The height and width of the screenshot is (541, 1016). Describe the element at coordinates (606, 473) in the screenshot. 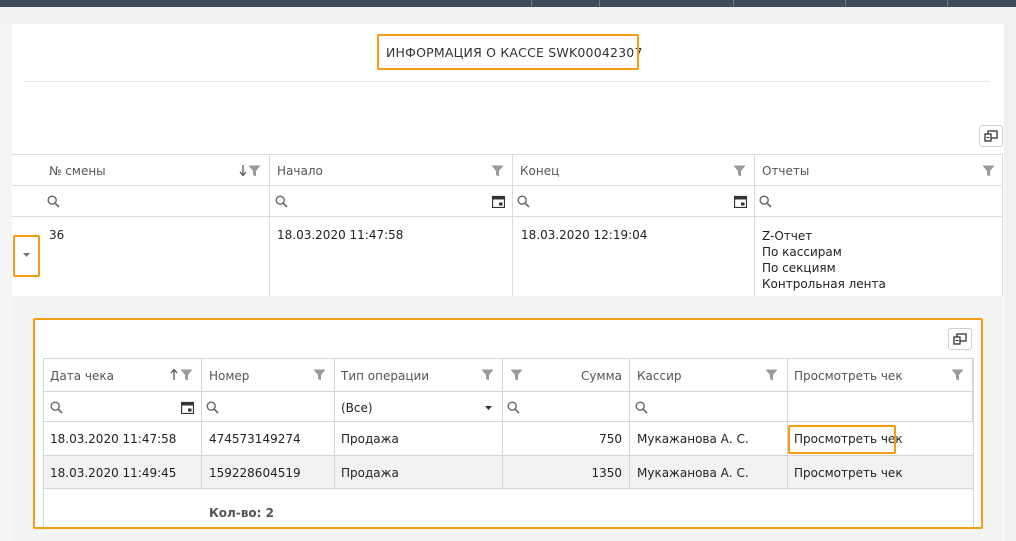

I see `receipt-sum: 1350` at that location.